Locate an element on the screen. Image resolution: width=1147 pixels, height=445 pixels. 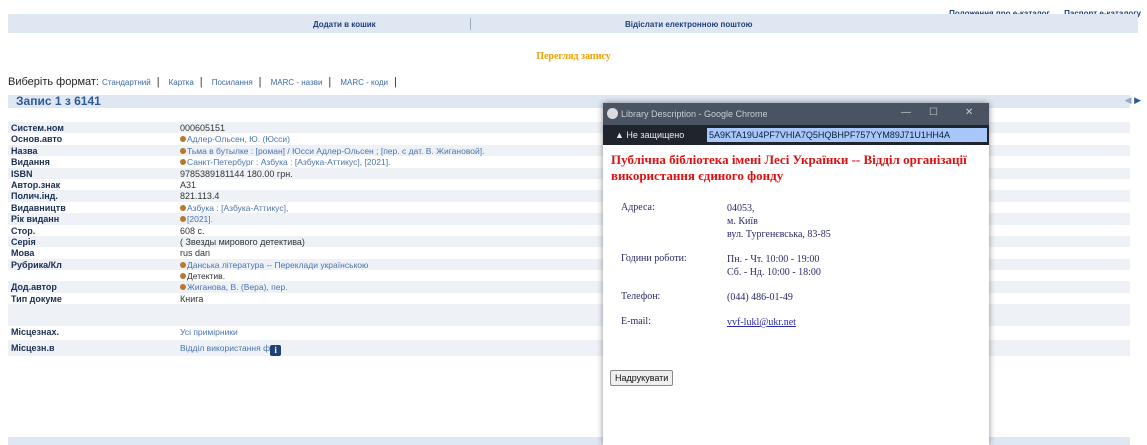
field-value: 9785389181144 180.00 грн. is located at coordinates (236, 173).